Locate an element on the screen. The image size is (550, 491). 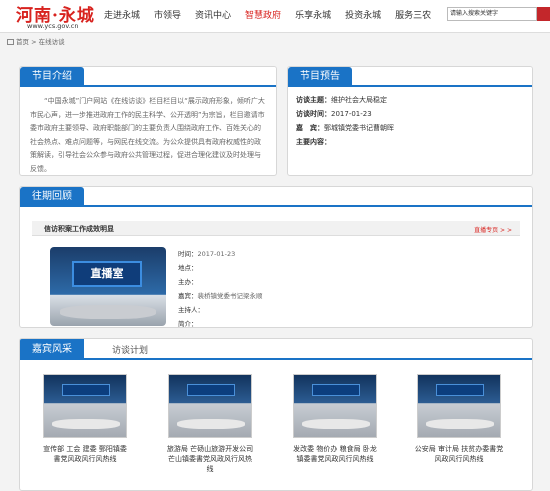
past-video-thumbnail: 直播室 is located at coordinates (108, 286).